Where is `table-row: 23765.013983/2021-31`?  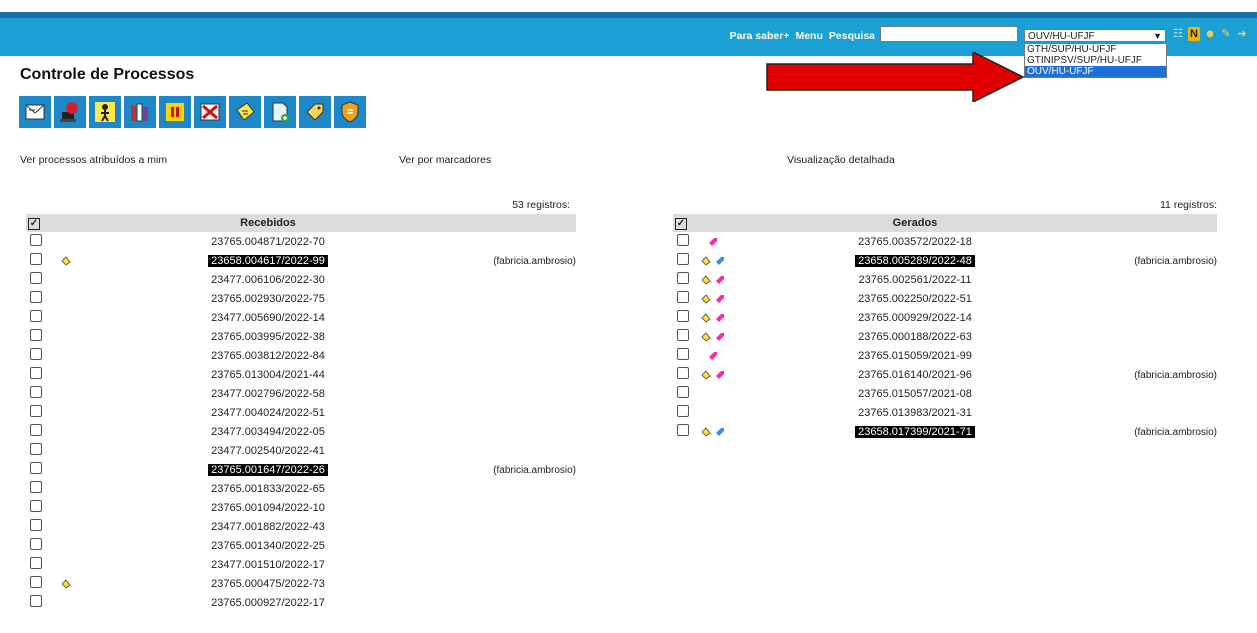 table-row: 23765.013983/2021-31 is located at coordinates (945, 412).